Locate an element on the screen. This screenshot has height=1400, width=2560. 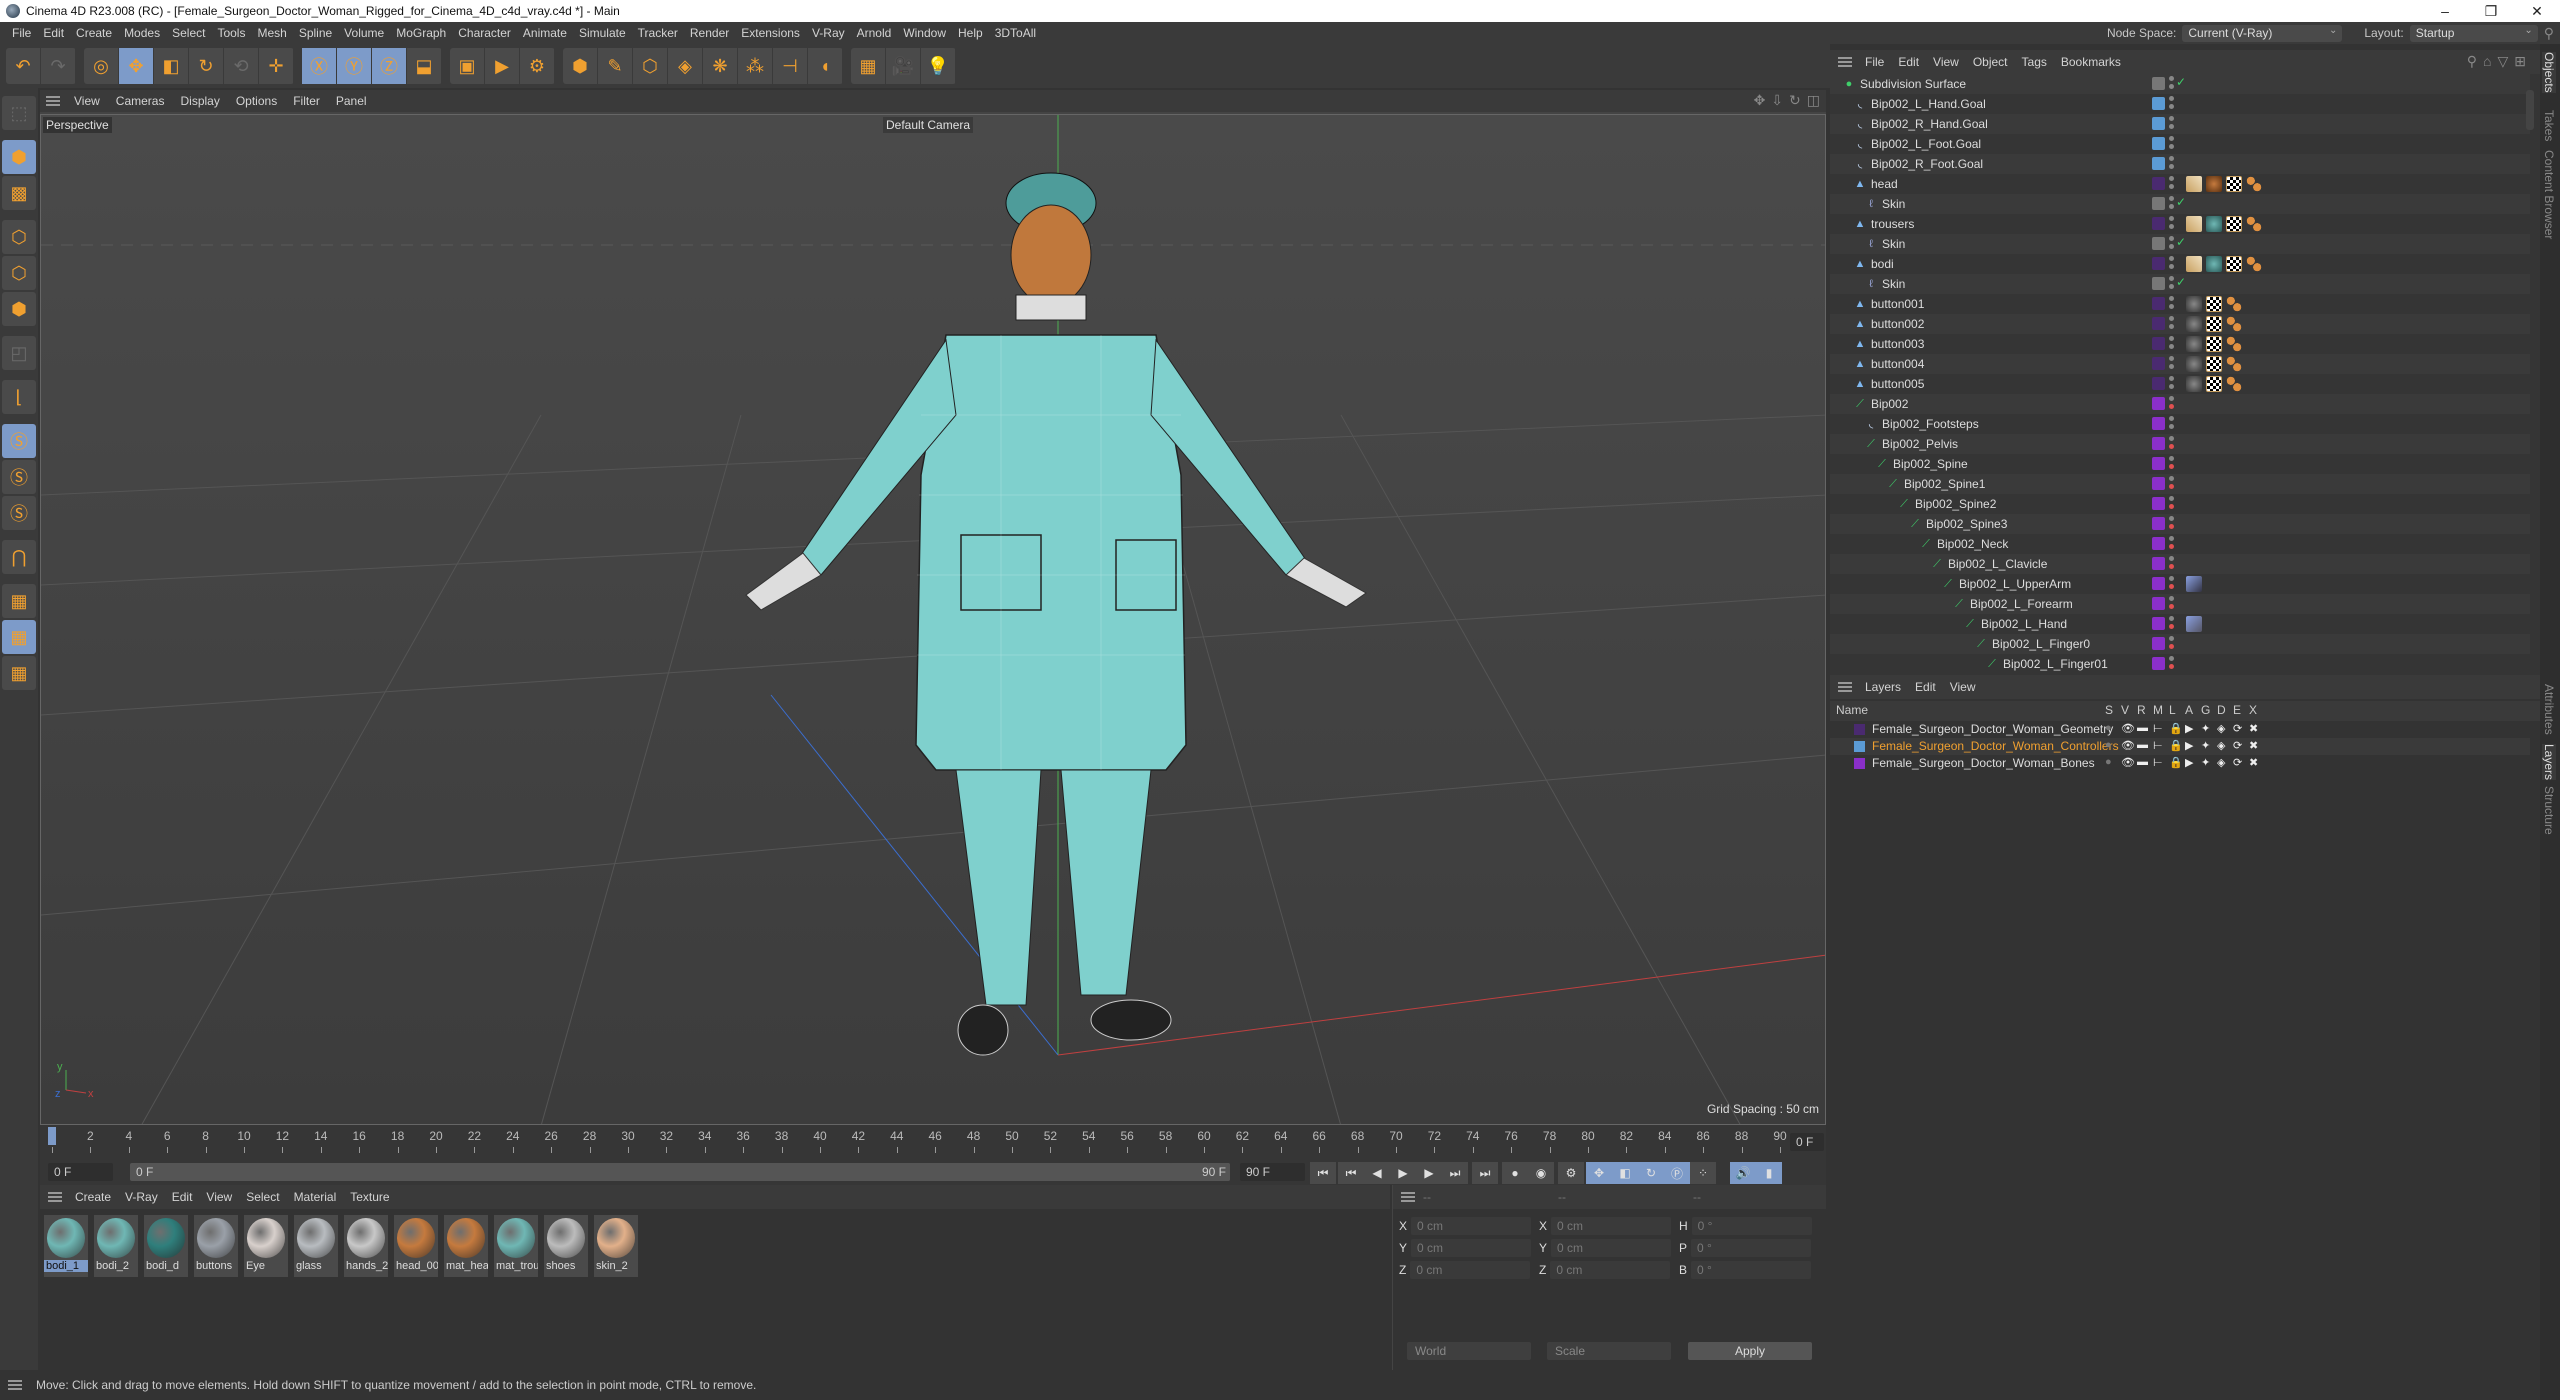
render-settings-icon: ⚙ is located at coordinates (537, 66).